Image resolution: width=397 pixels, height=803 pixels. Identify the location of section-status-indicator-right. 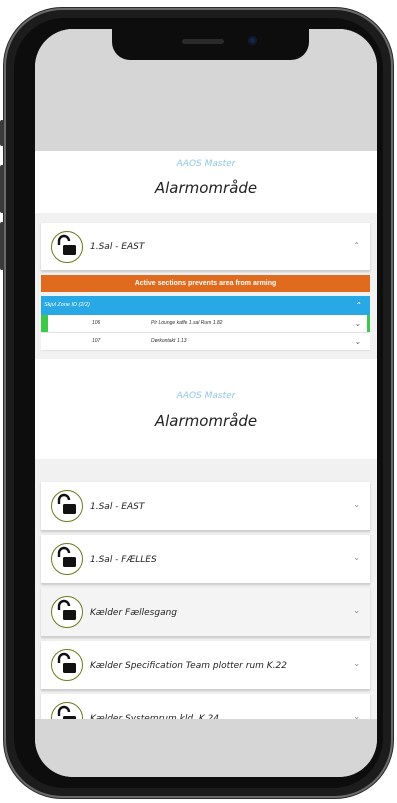
(368, 323).